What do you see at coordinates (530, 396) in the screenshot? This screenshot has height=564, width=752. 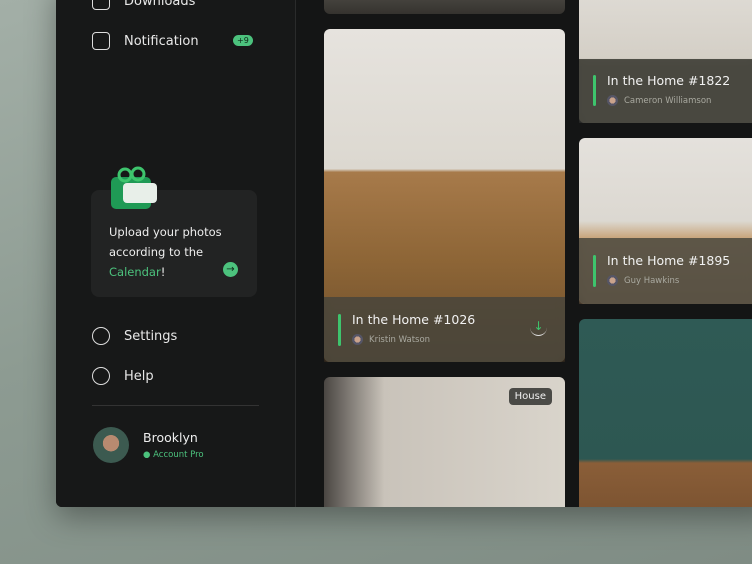 I see `category-tag: House` at bounding box center [530, 396].